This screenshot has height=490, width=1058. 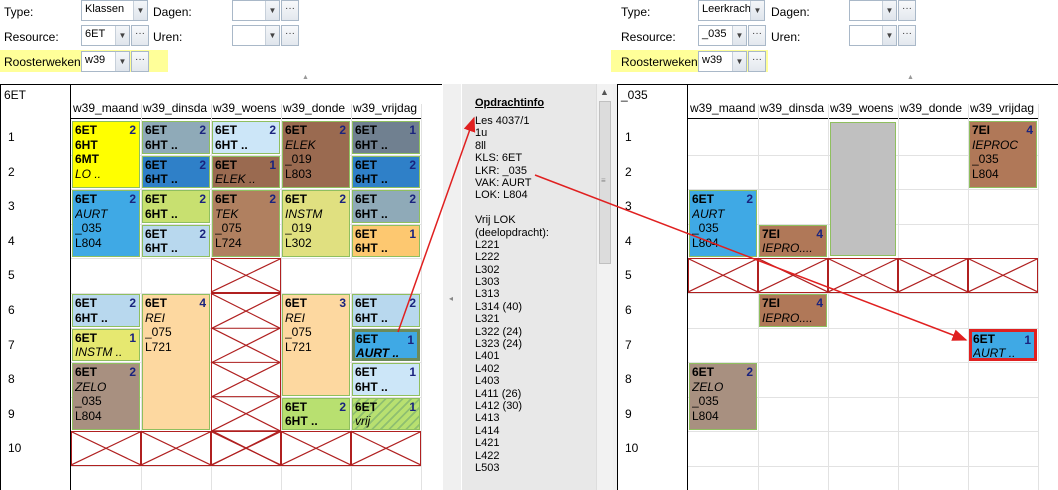 I want to click on left-uren-combo: ▼, so click(x=256, y=35).